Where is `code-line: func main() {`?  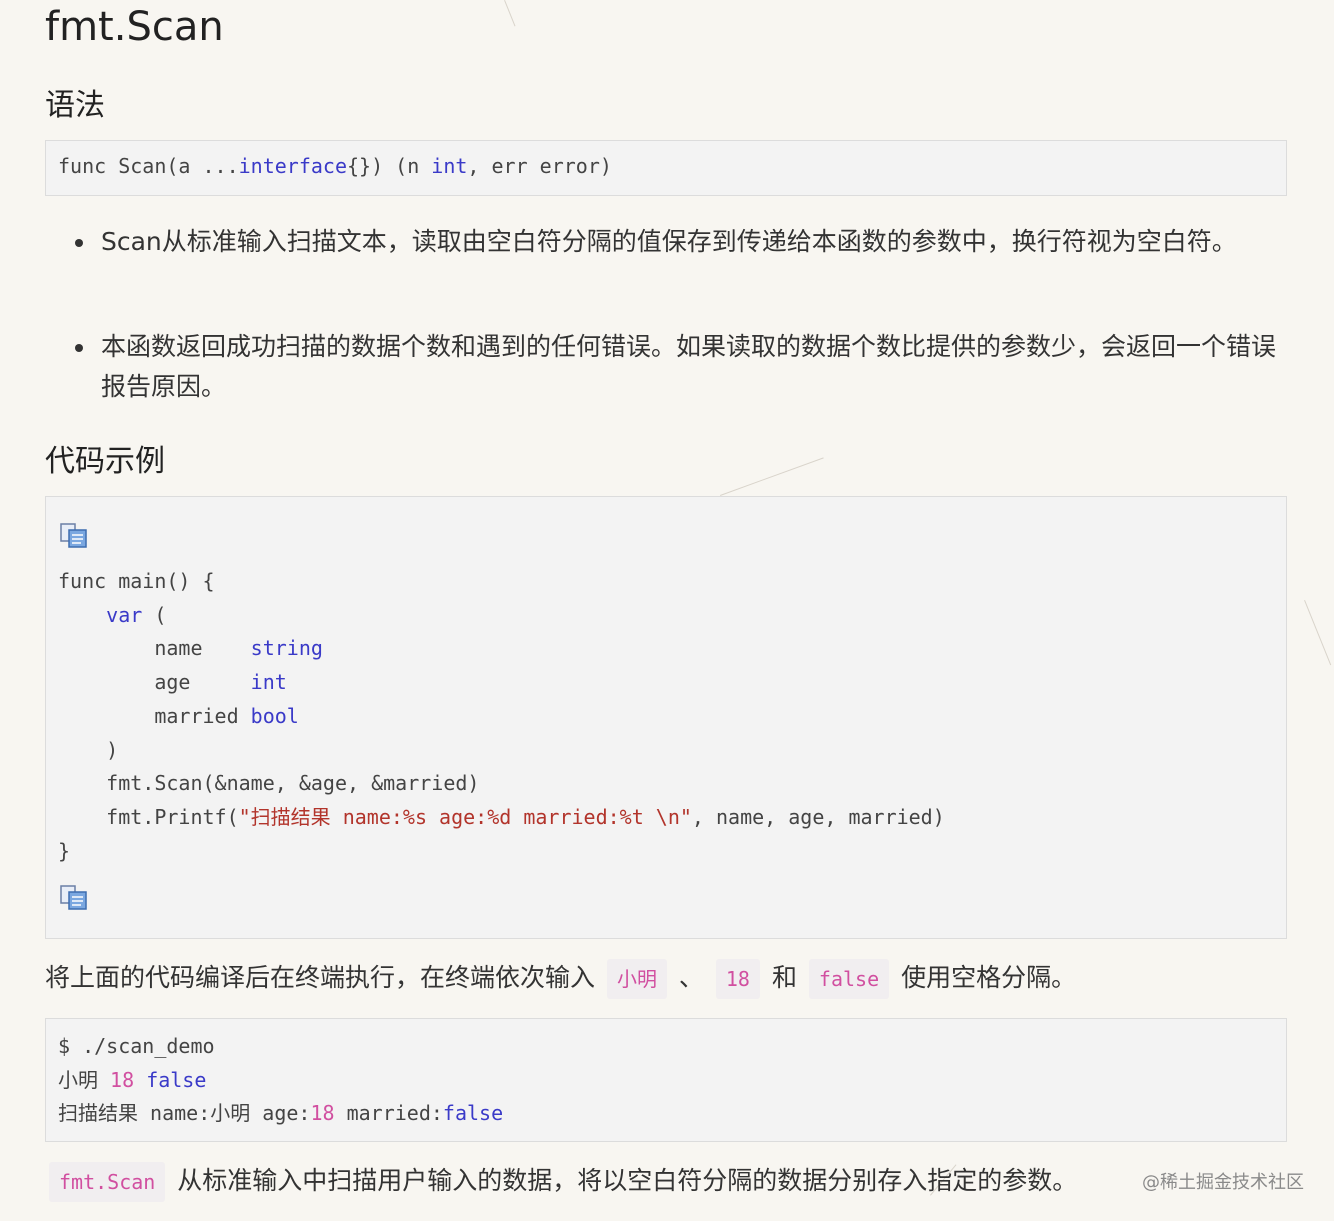 code-line: func main() { is located at coordinates (136, 581).